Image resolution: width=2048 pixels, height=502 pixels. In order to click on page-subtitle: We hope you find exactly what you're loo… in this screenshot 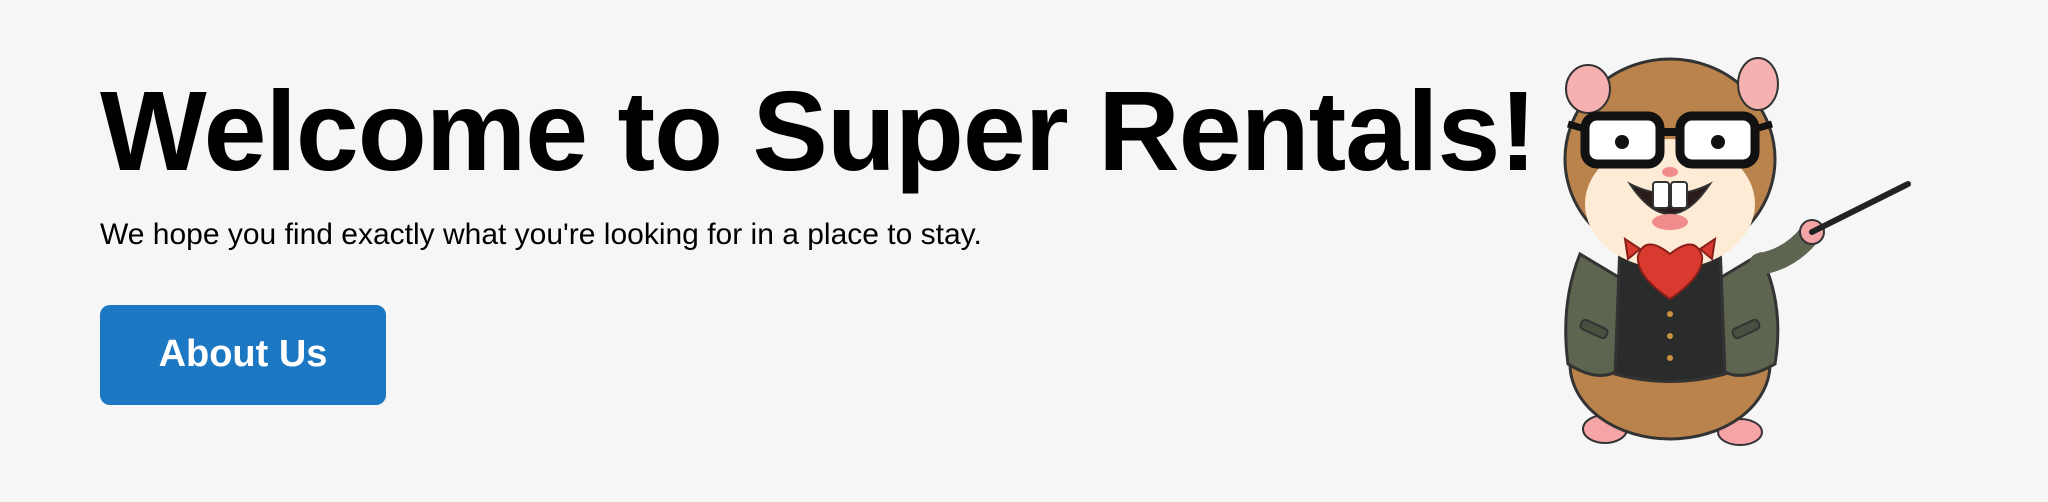, I will do `click(541, 234)`.